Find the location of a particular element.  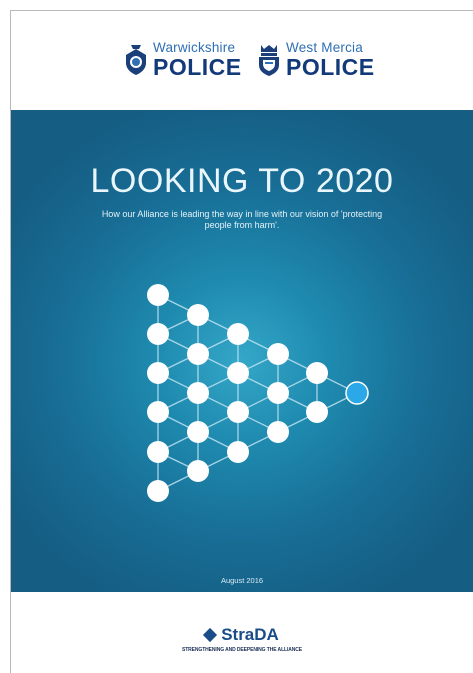

warwickshire-name: Warwickshire is located at coordinates (194, 47).